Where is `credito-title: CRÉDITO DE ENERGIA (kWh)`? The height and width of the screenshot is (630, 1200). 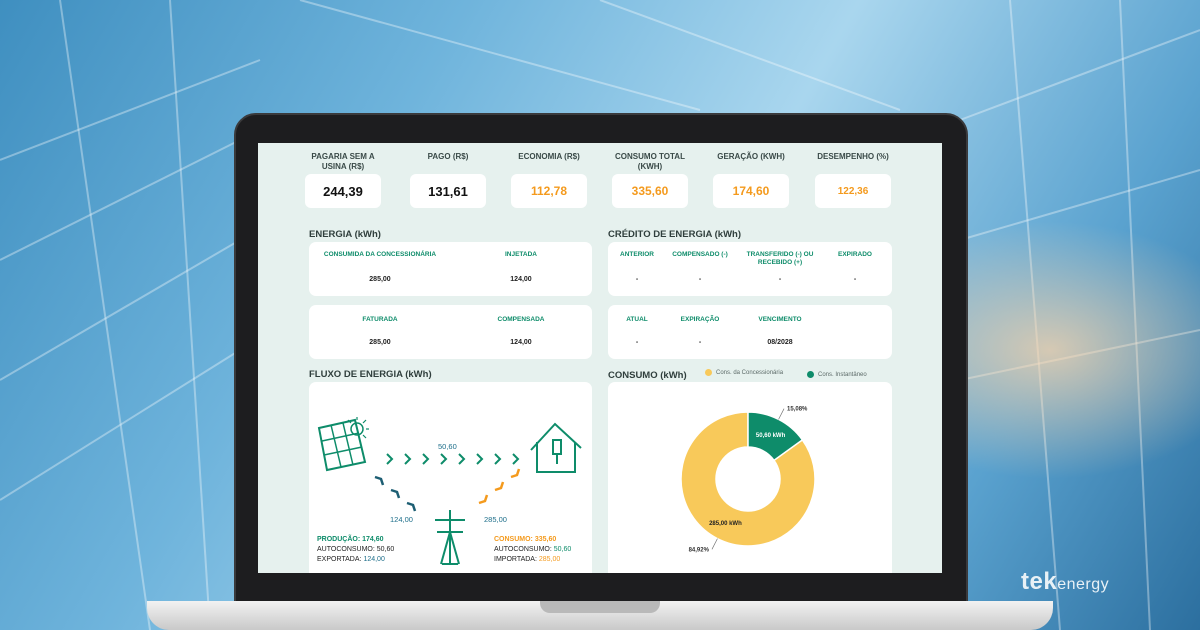 credito-title: CRÉDITO DE ENERGIA (kWh) is located at coordinates (675, 234).